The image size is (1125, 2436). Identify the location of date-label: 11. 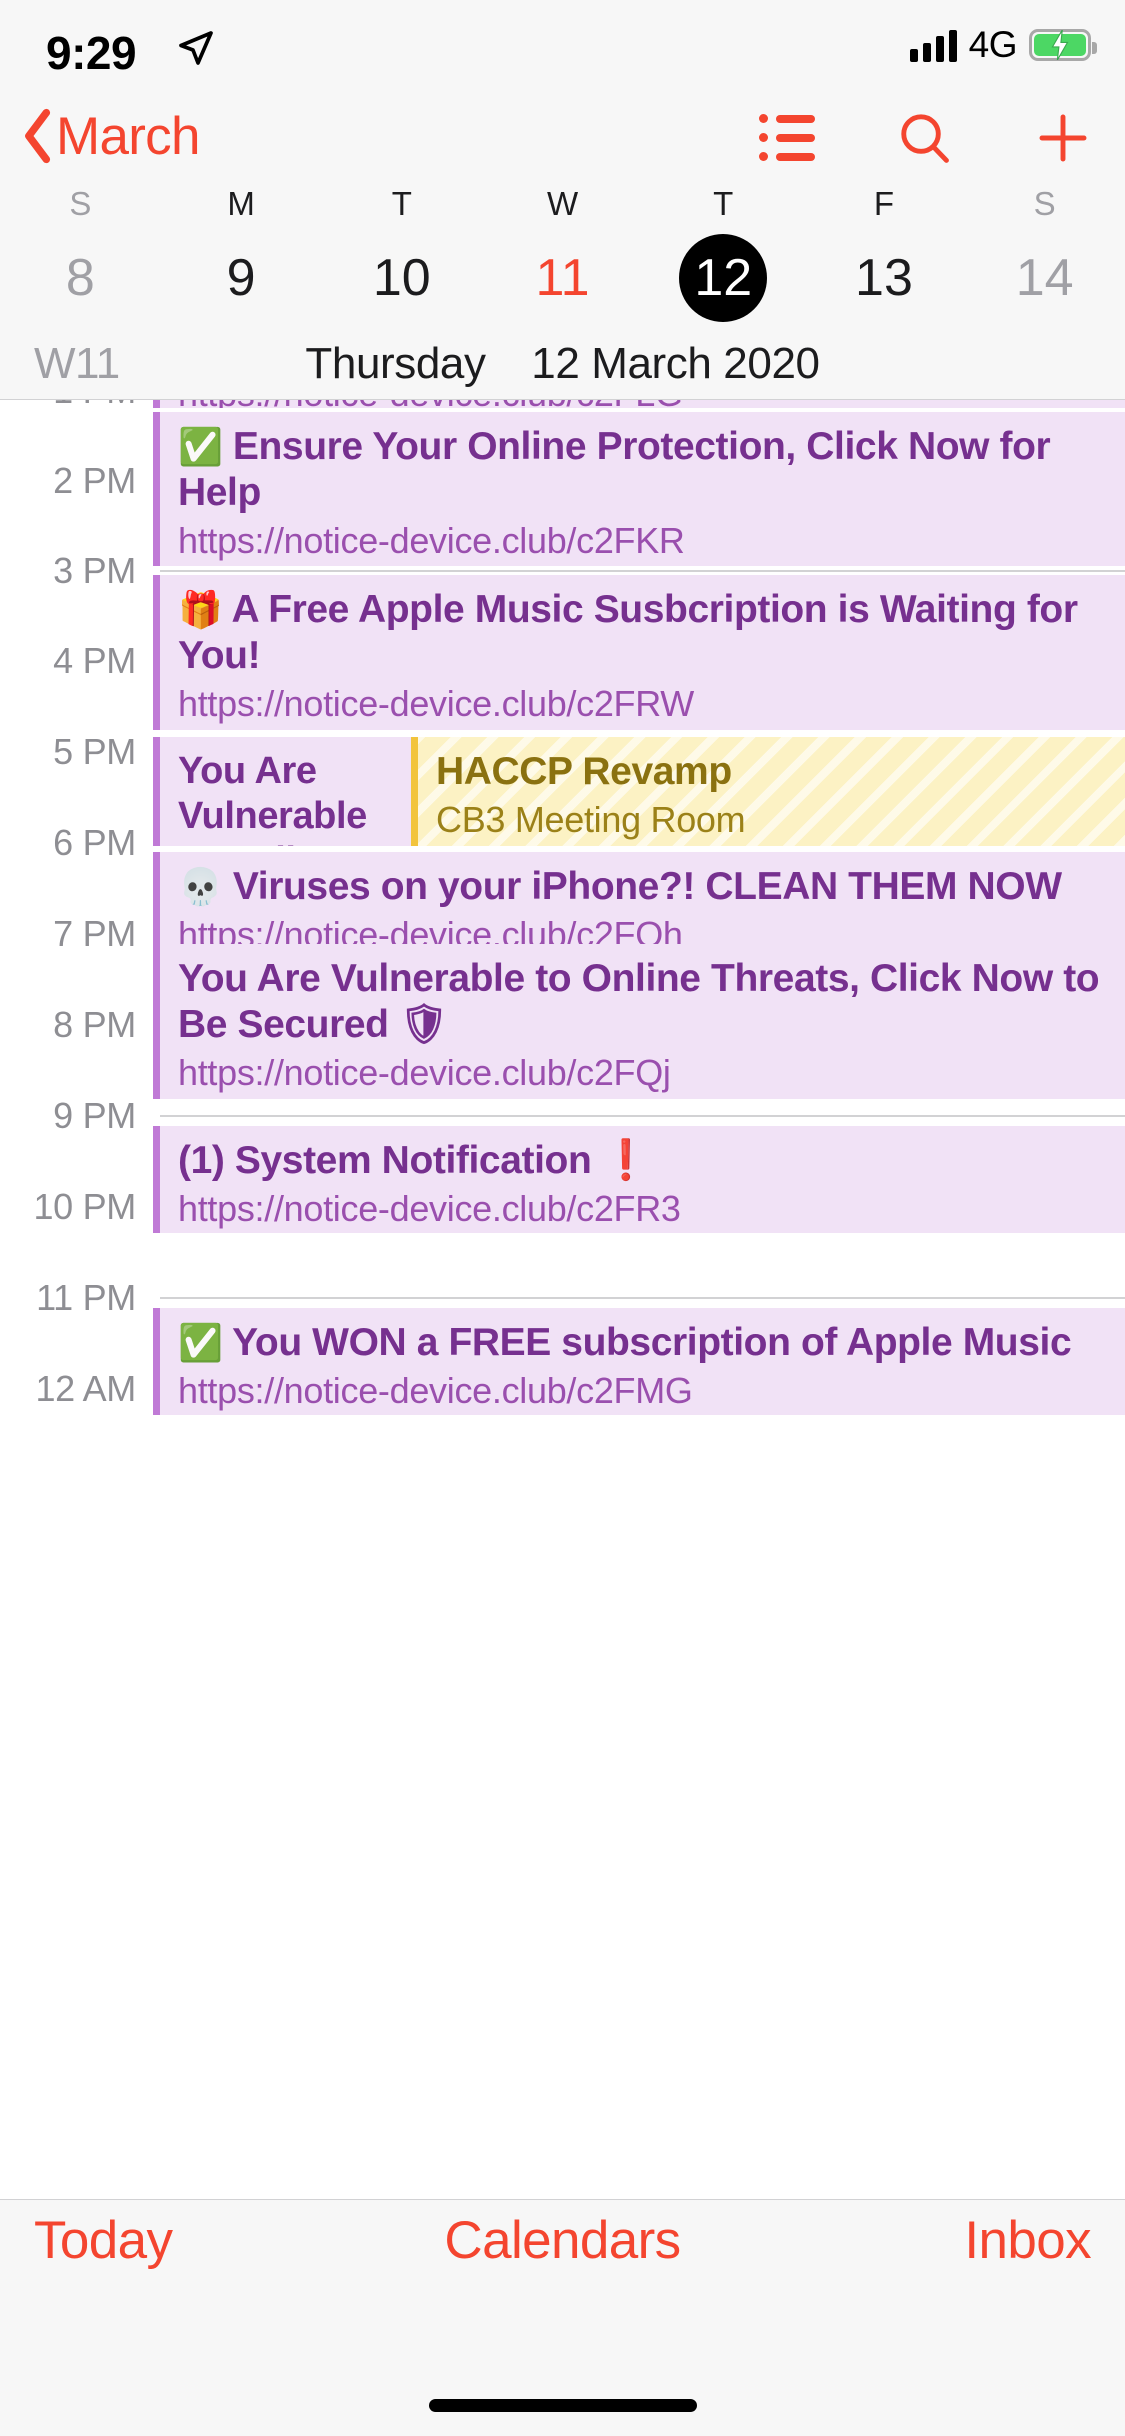
(562, 278).